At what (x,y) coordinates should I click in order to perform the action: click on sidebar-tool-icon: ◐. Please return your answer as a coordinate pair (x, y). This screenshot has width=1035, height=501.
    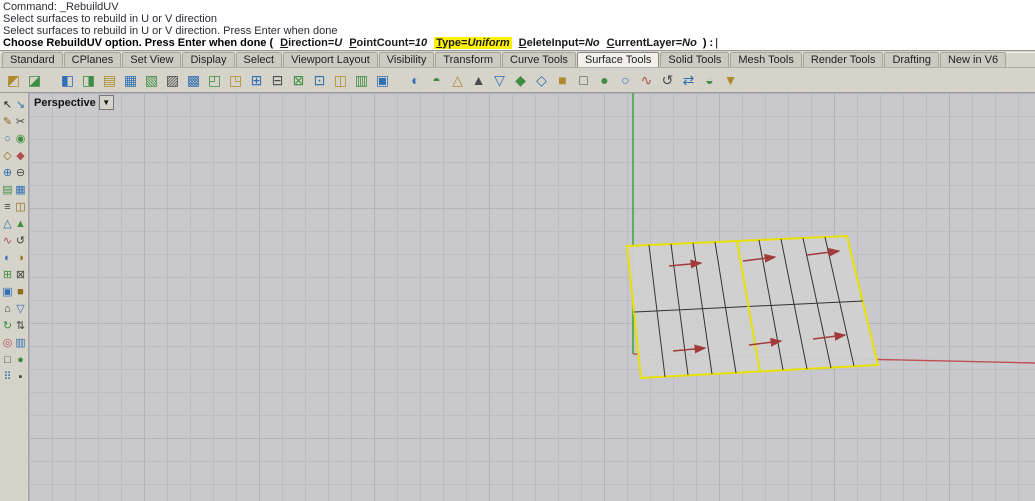
    Looking at the image, I should click on (7, 257).